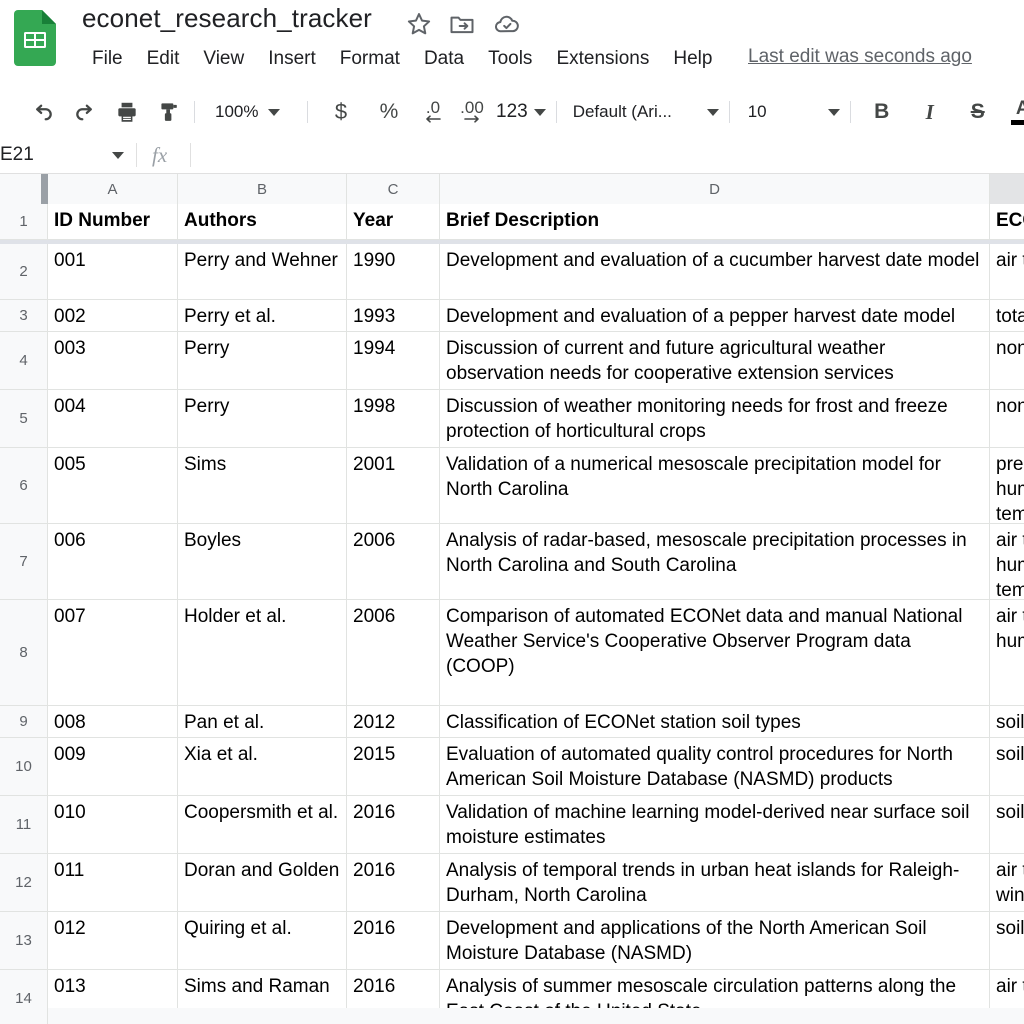  What do you see at coordinates (24, 562) in the screenshot?
I see `row-header-7: 7` at bounding box center [24, 562].